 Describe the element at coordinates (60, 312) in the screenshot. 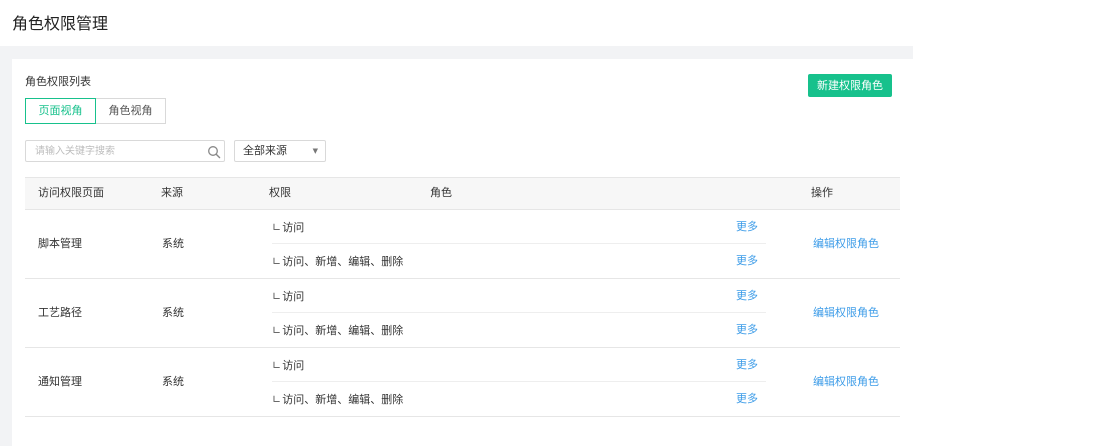

I see `page-name: 工艺路径` at that location.